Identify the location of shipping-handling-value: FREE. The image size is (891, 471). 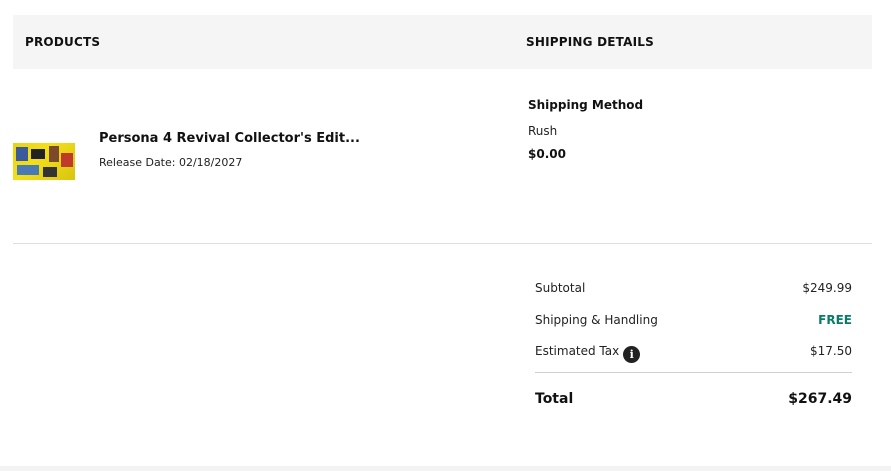
(835, 320).